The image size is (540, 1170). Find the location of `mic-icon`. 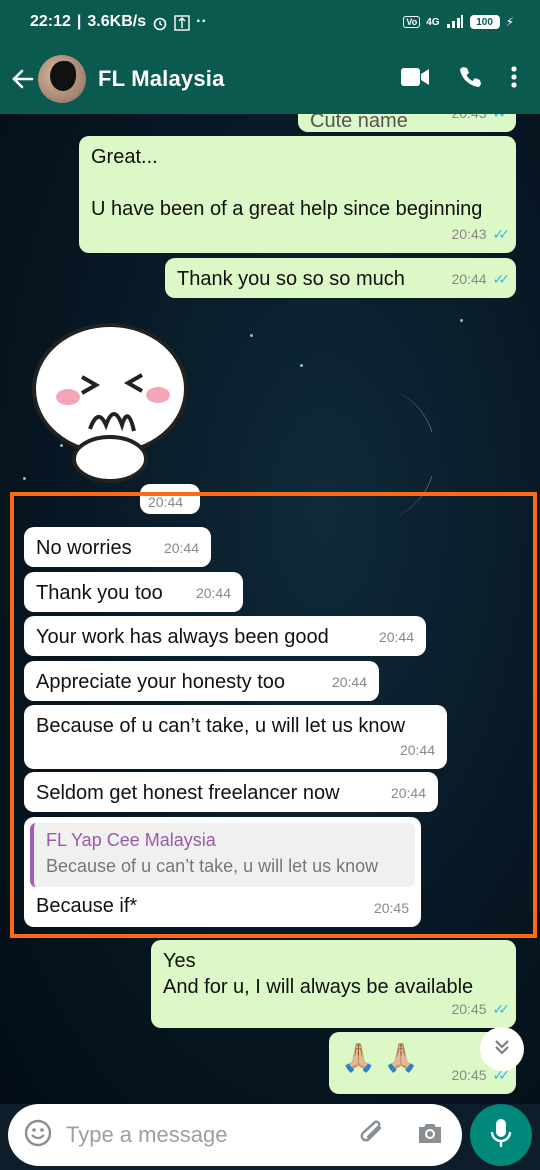

mic-icon is located at coordinates (501, 1135).